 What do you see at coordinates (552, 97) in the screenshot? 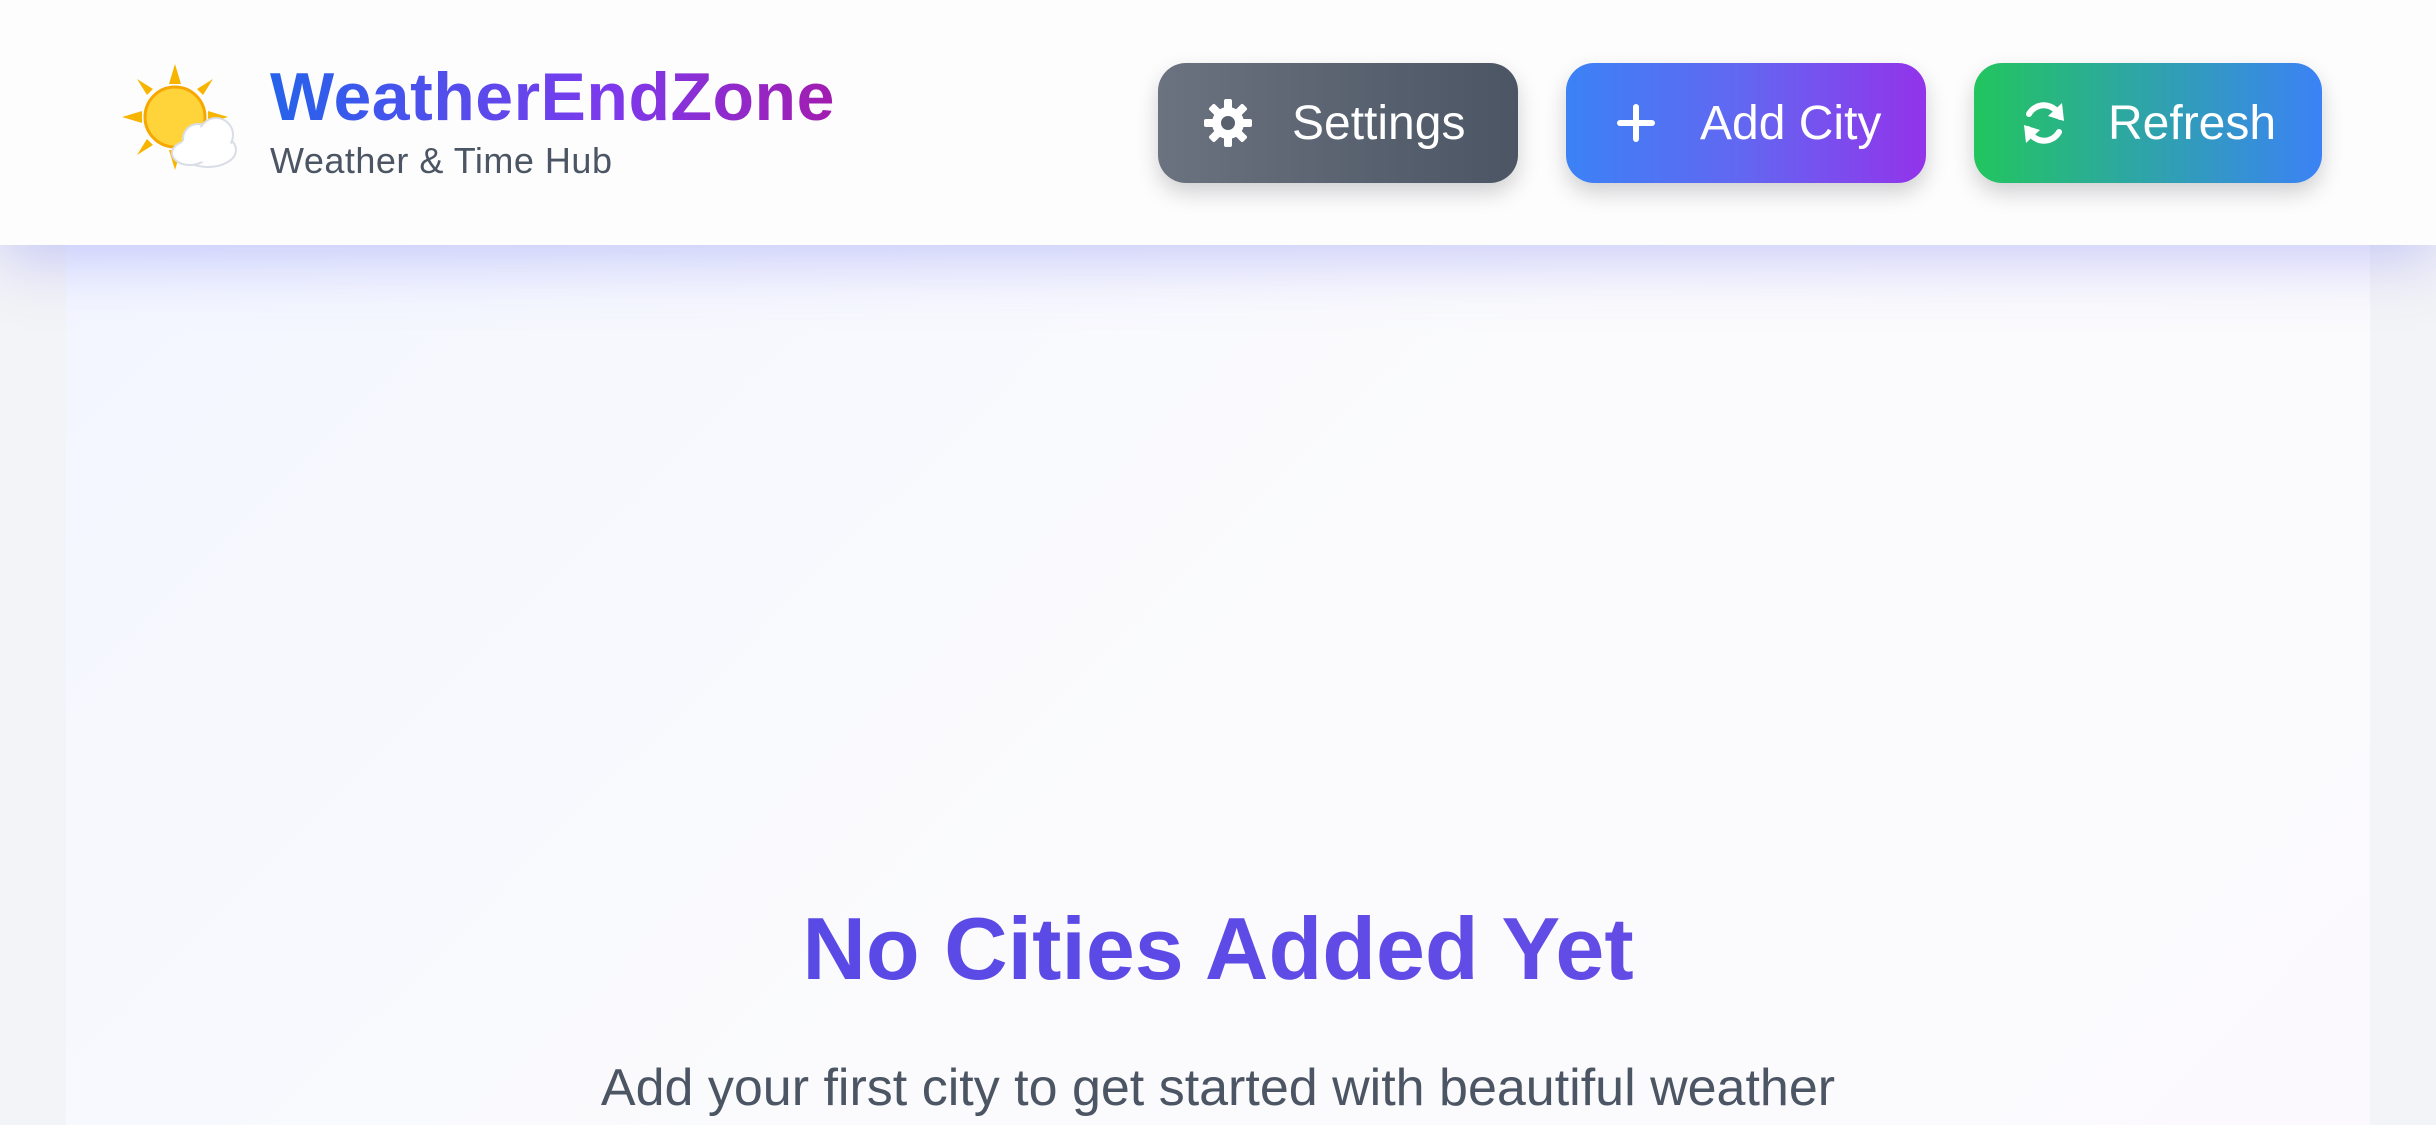
I see `app-title: WeatherEndZone` at bounding box center [552, 97].